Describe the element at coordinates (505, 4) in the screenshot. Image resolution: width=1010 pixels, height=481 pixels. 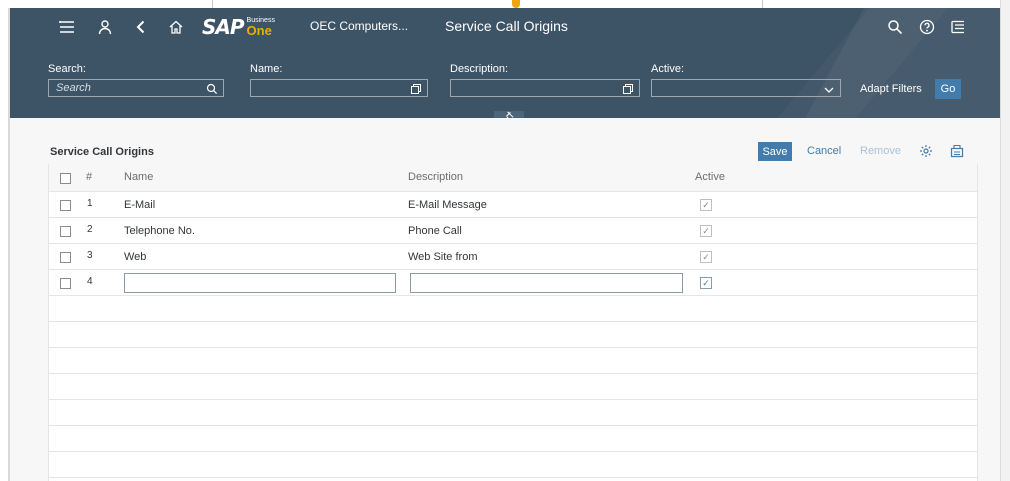
I see `outer-window-edge` at that location.